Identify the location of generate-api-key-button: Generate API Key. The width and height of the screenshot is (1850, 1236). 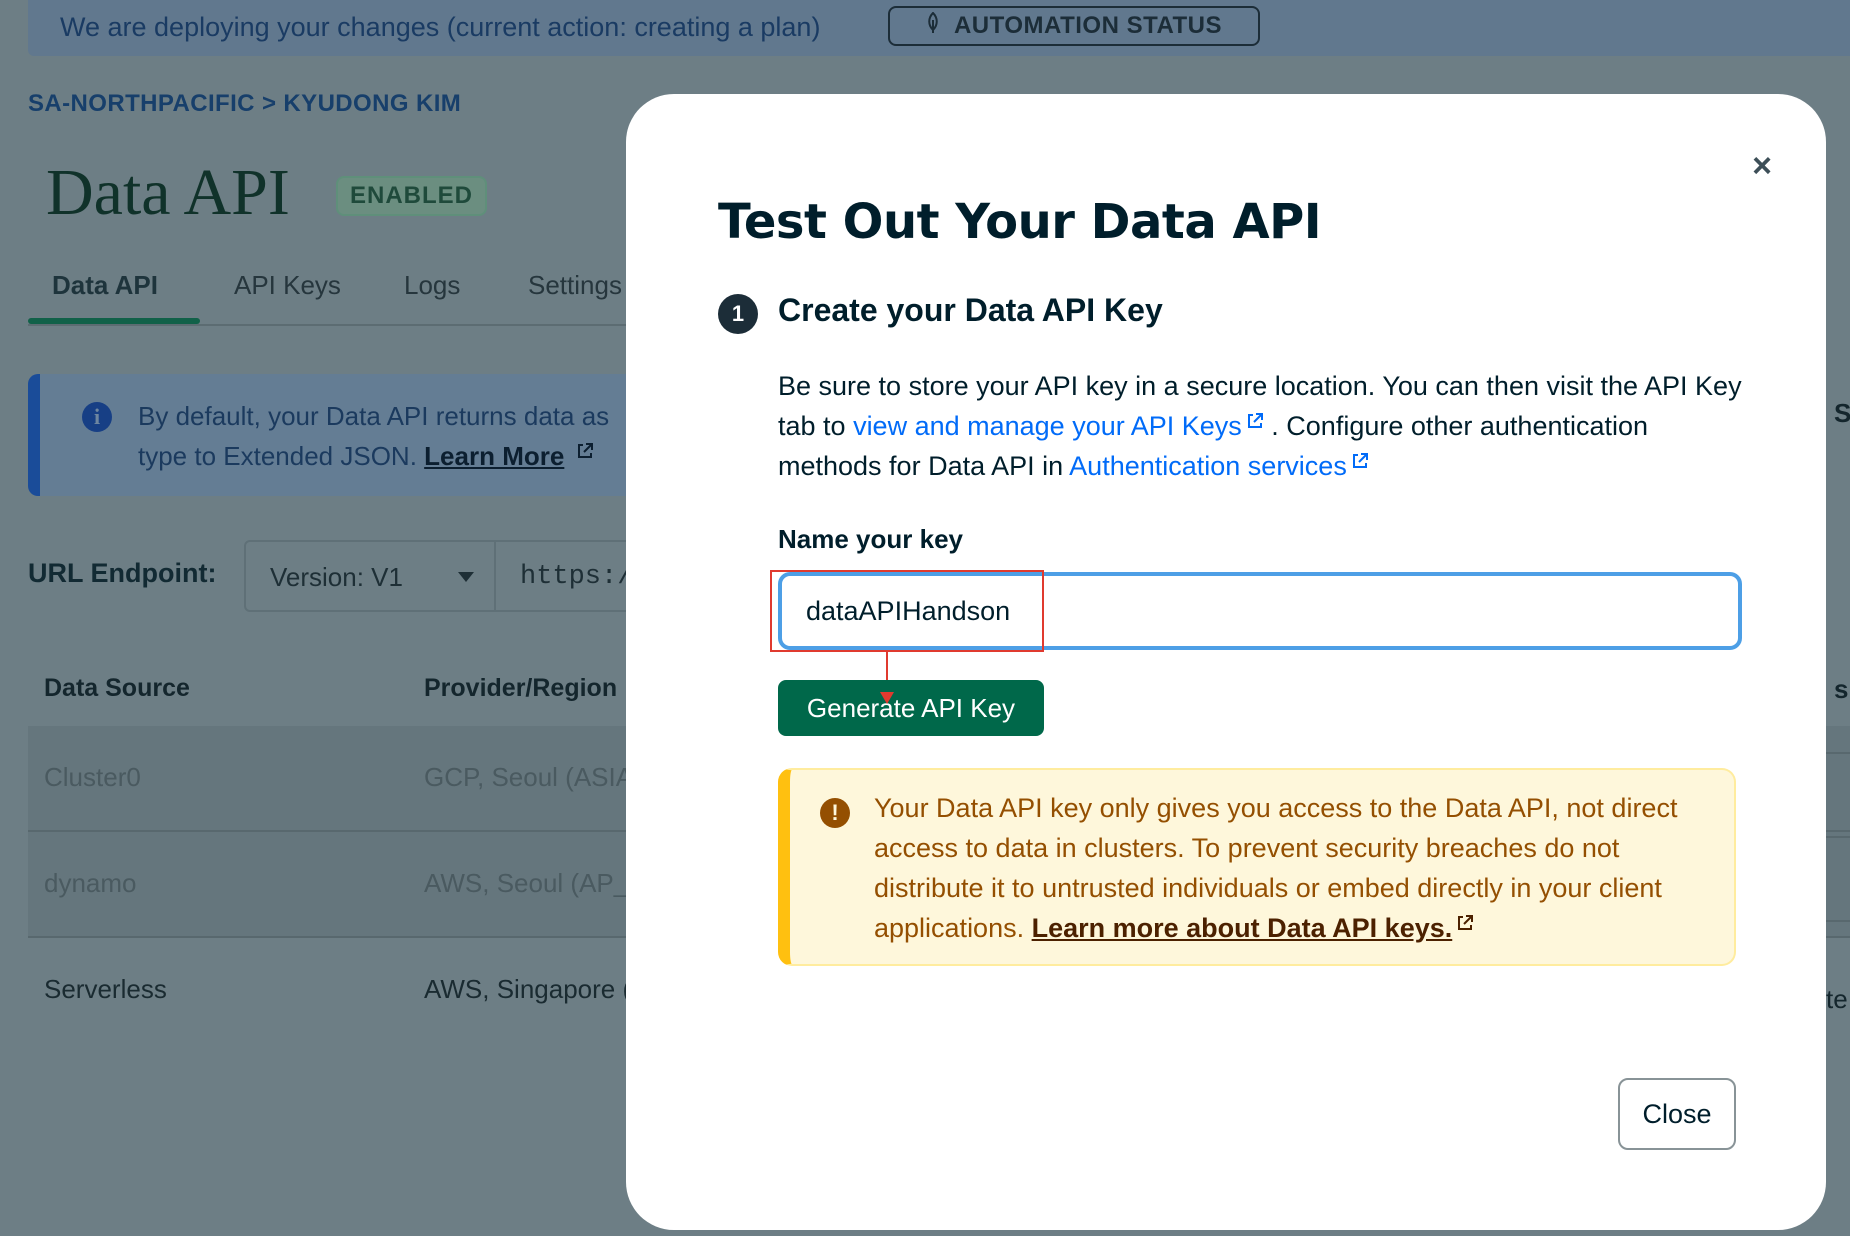
(911, 708).